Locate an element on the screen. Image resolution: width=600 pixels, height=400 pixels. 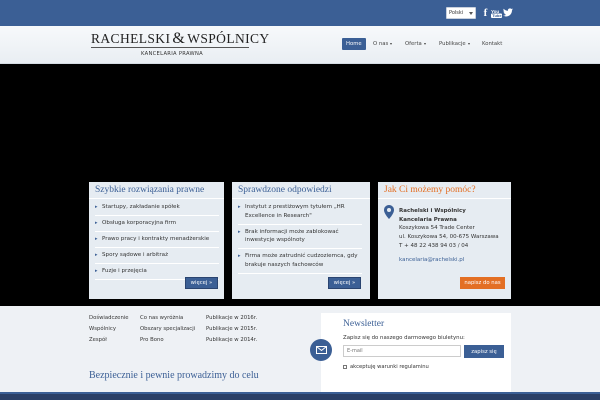
answers-more-button: więcej » is located at coordinates (344, 283).